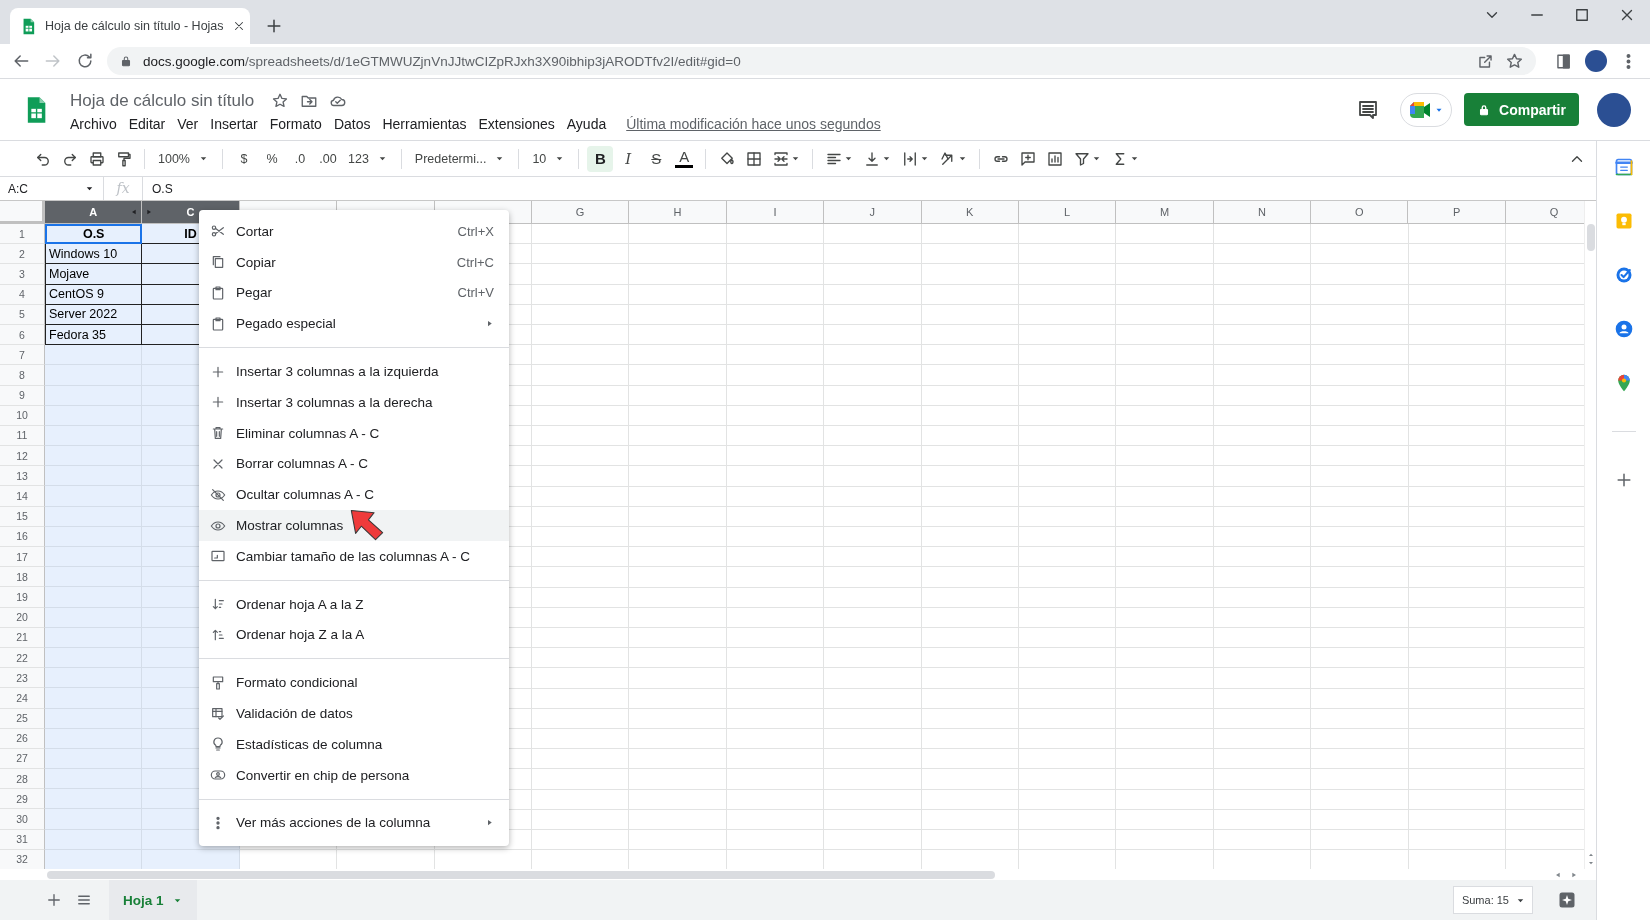 Image resolution: width=1650 pixels, height=920 pixels. I want to click on row-number: 25, so click(22, 718).